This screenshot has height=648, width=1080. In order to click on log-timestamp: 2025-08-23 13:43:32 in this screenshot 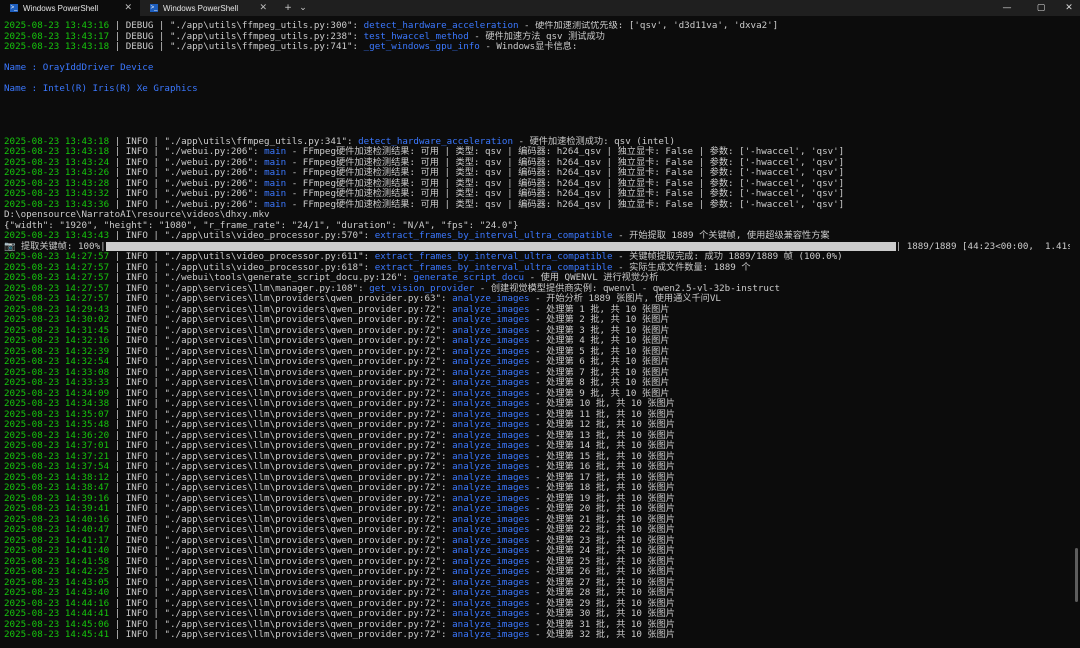, I will do `click(57, 193)`.